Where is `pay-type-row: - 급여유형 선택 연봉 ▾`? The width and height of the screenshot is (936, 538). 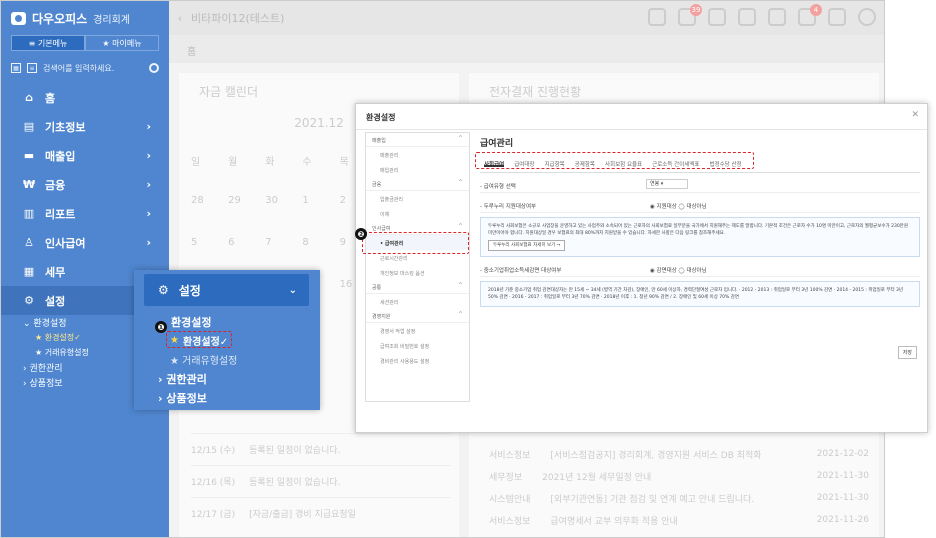
pay-type-row: - 급여유형 선택 연봉 ▾ is located at coordinates (700, 186).